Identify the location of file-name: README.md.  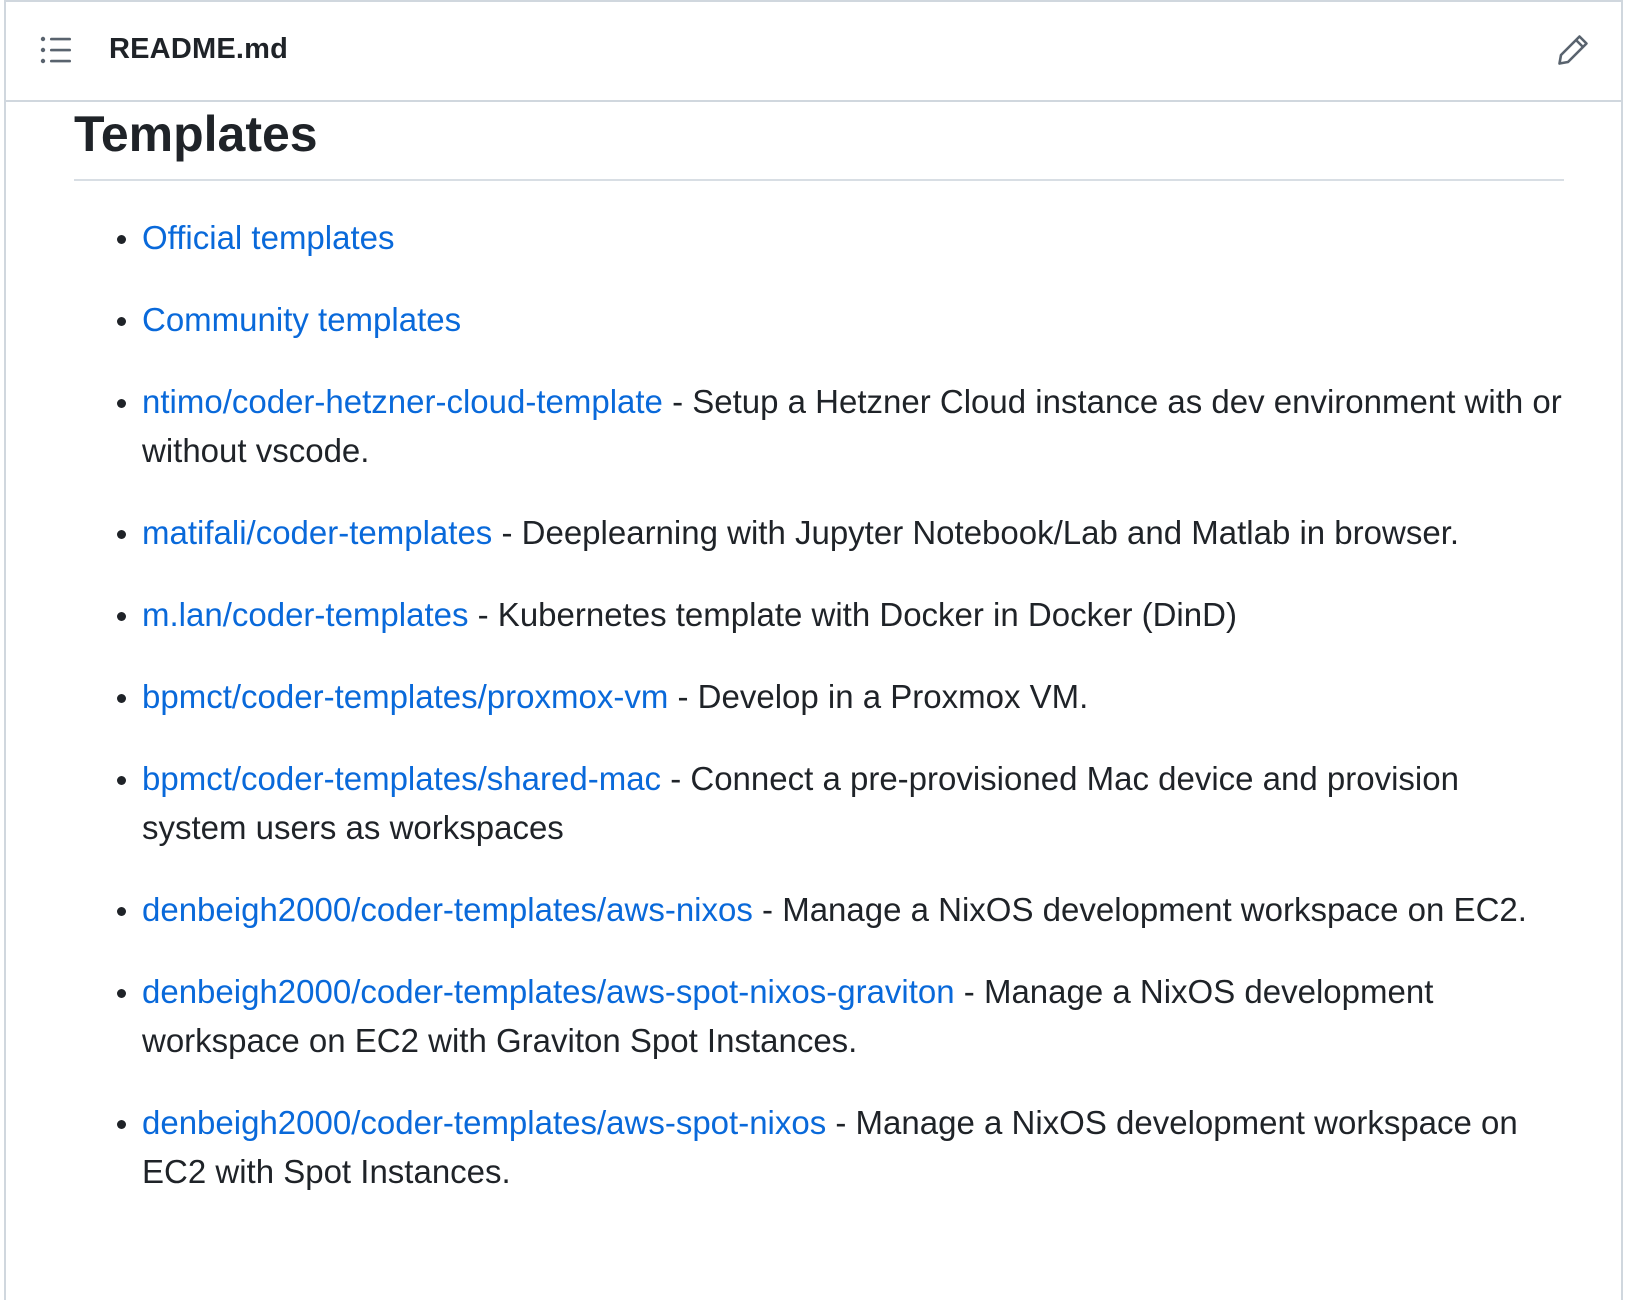
(199, 49).